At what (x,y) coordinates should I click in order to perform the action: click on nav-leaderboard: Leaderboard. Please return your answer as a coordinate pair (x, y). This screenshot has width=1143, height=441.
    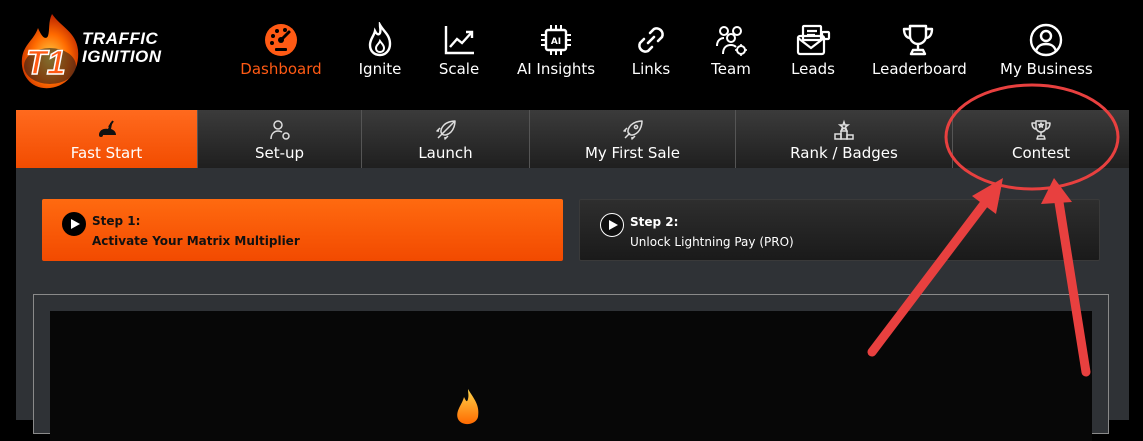
    Looking at the image, I should click on (919, 57).